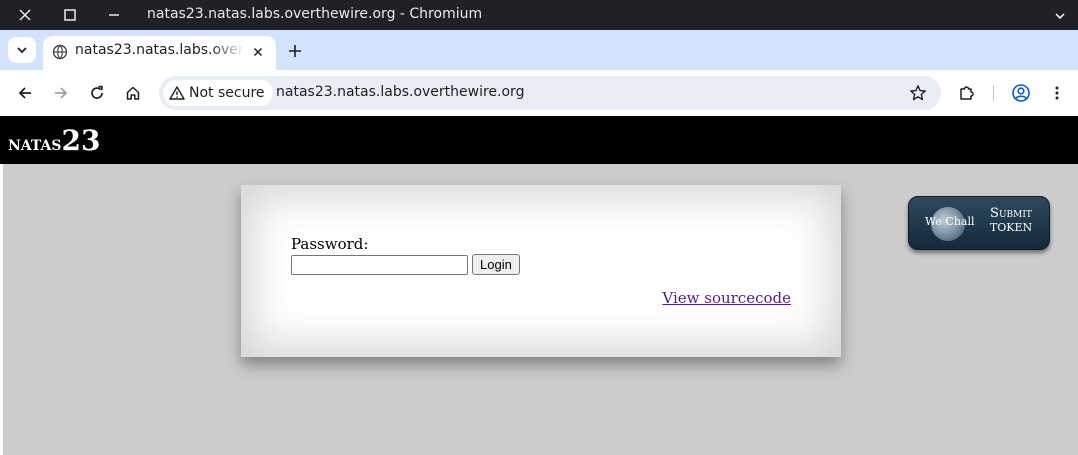 The image size is (1078, 455). I want to click on globe-icon, so click(60, 54).